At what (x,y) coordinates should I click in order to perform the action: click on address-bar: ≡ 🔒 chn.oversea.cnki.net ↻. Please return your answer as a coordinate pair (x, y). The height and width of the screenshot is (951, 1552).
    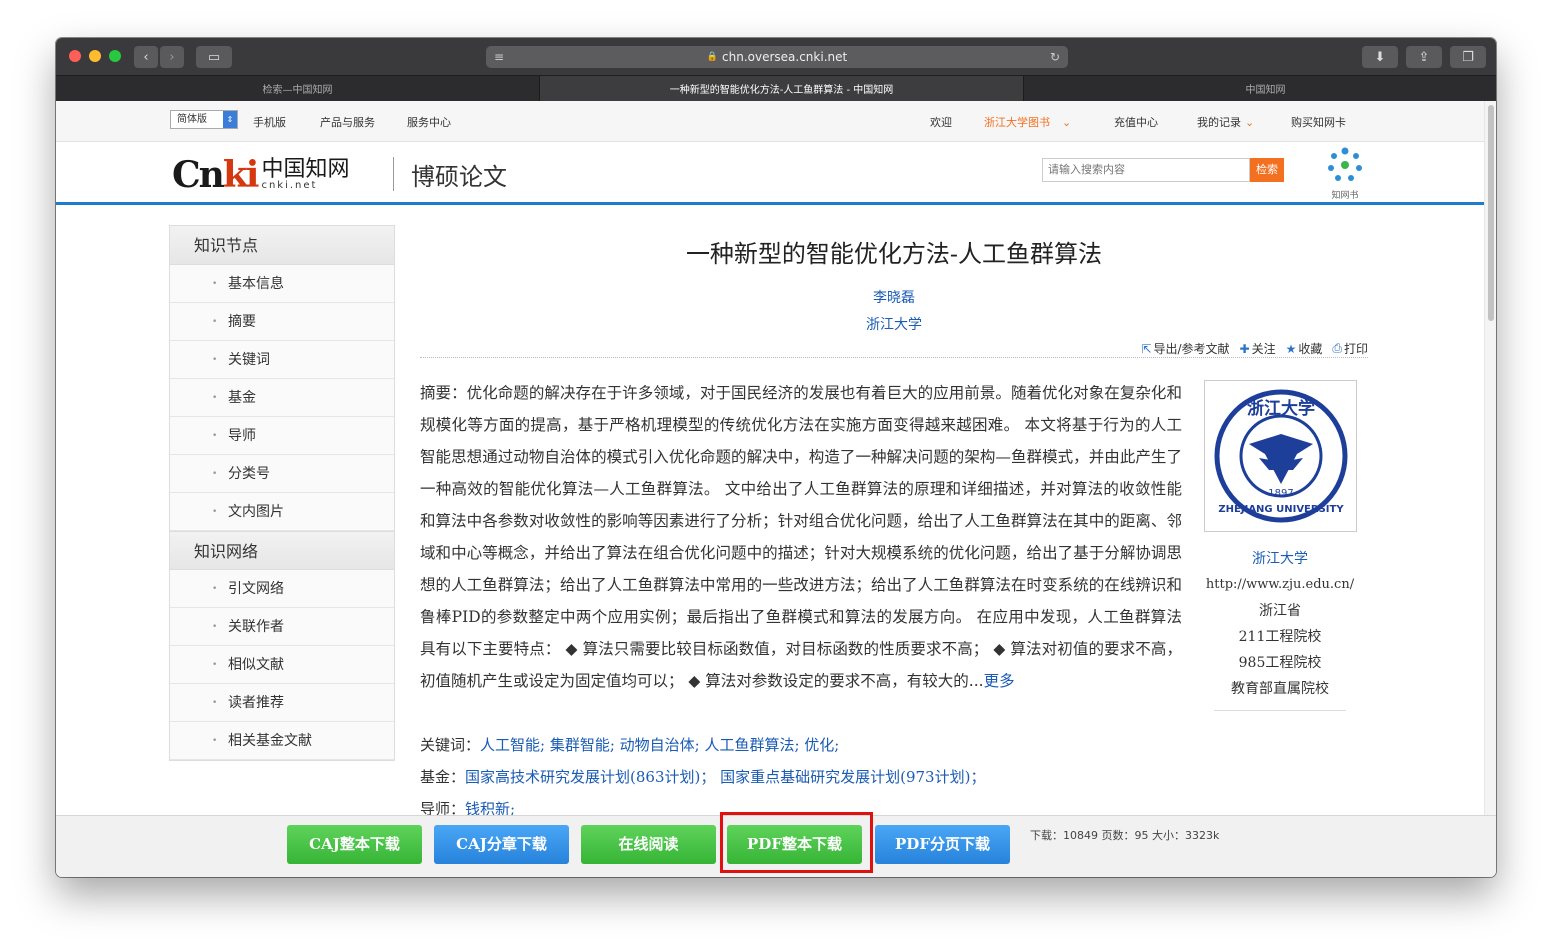
    Looking at the image, I should click on (777, 57).